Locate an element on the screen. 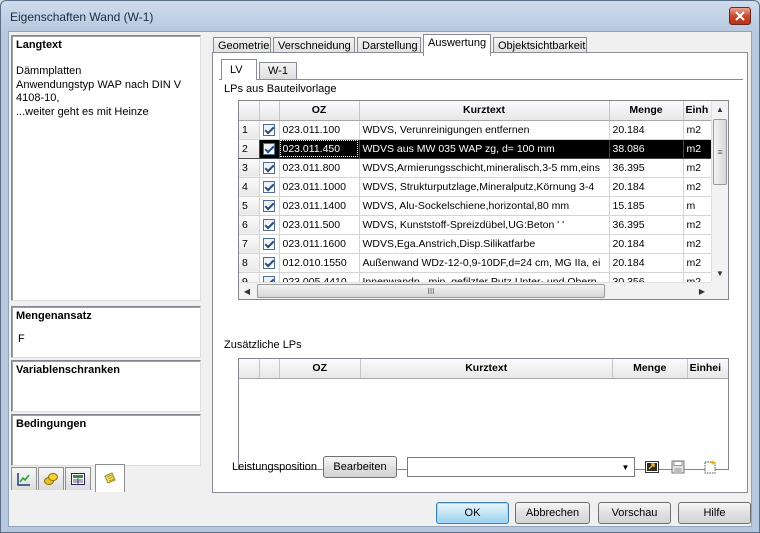 This screenshot has height=533, width=760. tool-tab-chart is located at coordinates (24, 478).